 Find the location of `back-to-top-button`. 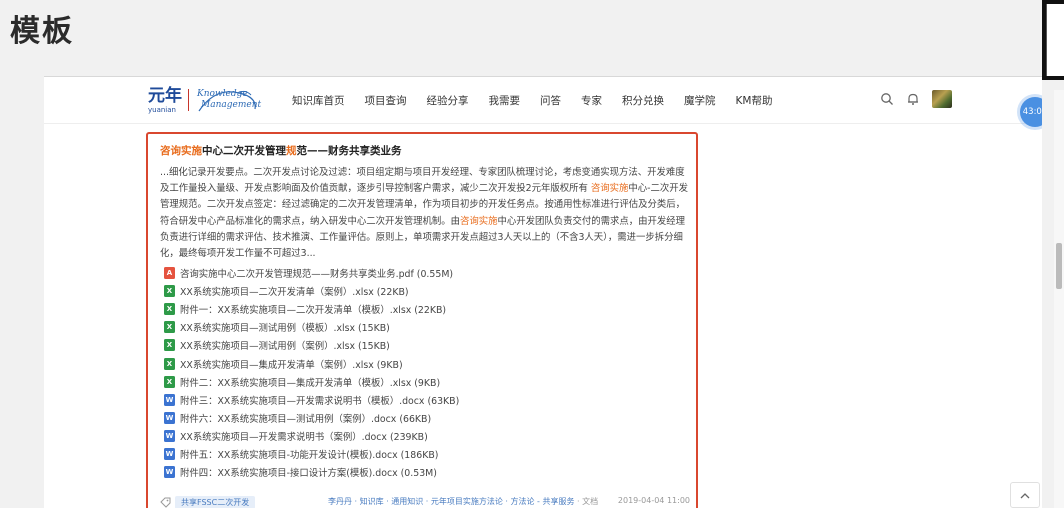

back-to-top-button is located at coordinates (1025, 495).